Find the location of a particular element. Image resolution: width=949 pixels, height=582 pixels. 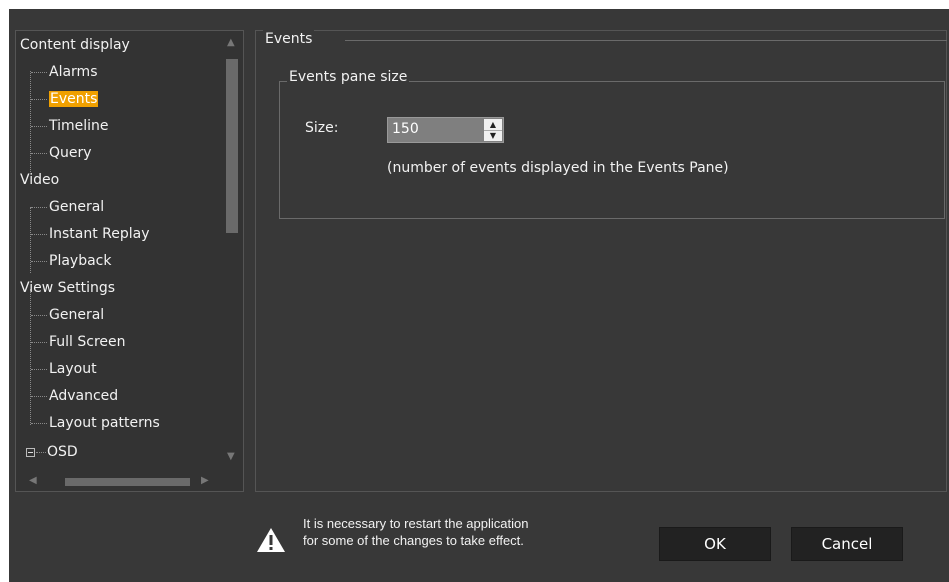

scroll-left-icon: ◀ is located at coordinates (33, 481).